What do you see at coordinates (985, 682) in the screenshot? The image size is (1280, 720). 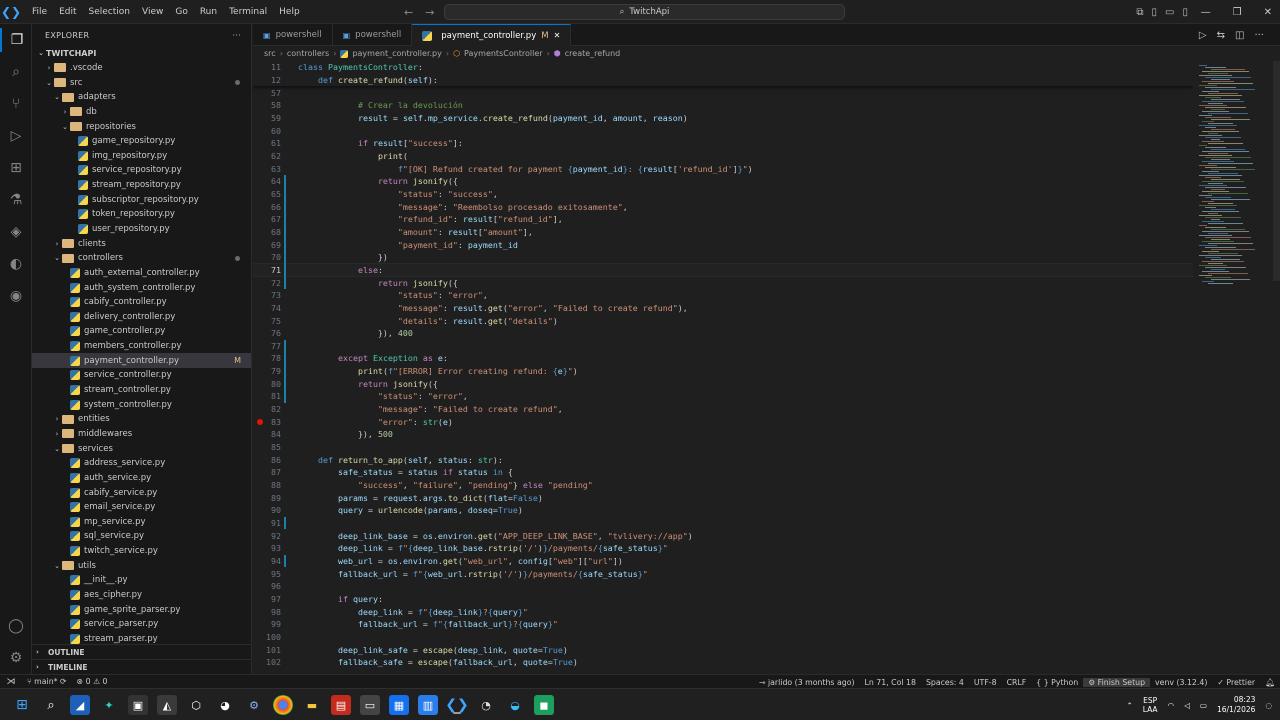 I see `encoding: UTF-8` at bounding box center [985, 682].